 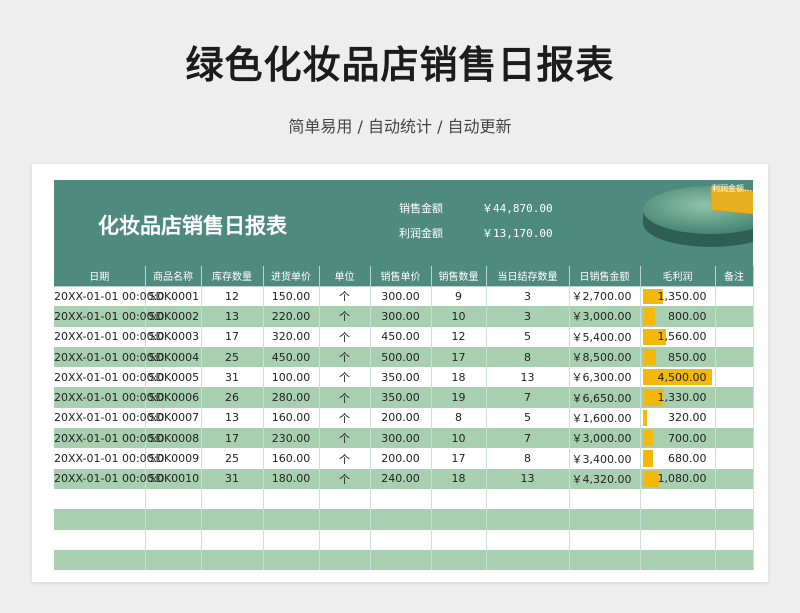 What do you see at coordinates (678, 296) in the screenshot?
I see `cell-profit: 1,350.00` at bounding box center [678, 296].